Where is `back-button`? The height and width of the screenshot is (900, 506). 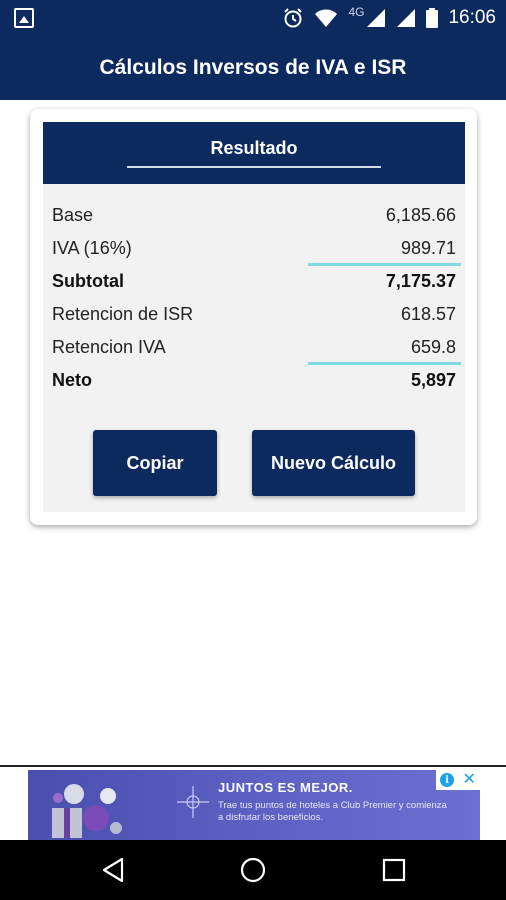 back-button is located at coordinates (113, 870).